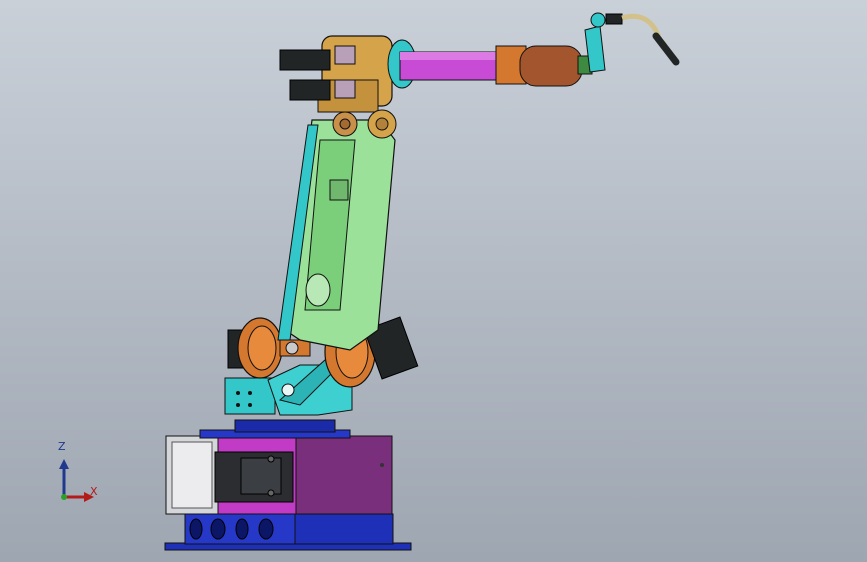  What do you see at coordinates (76, 480) in the screenshot?
I see `coordinate-triad` at bounding box center [76, 480].